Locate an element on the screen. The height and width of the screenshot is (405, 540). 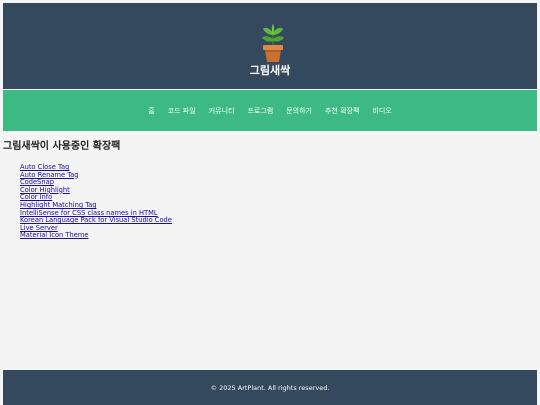
copyright-text: © 2025 ArtPlant. All rights reserved. is located at coordinates (270, 387).